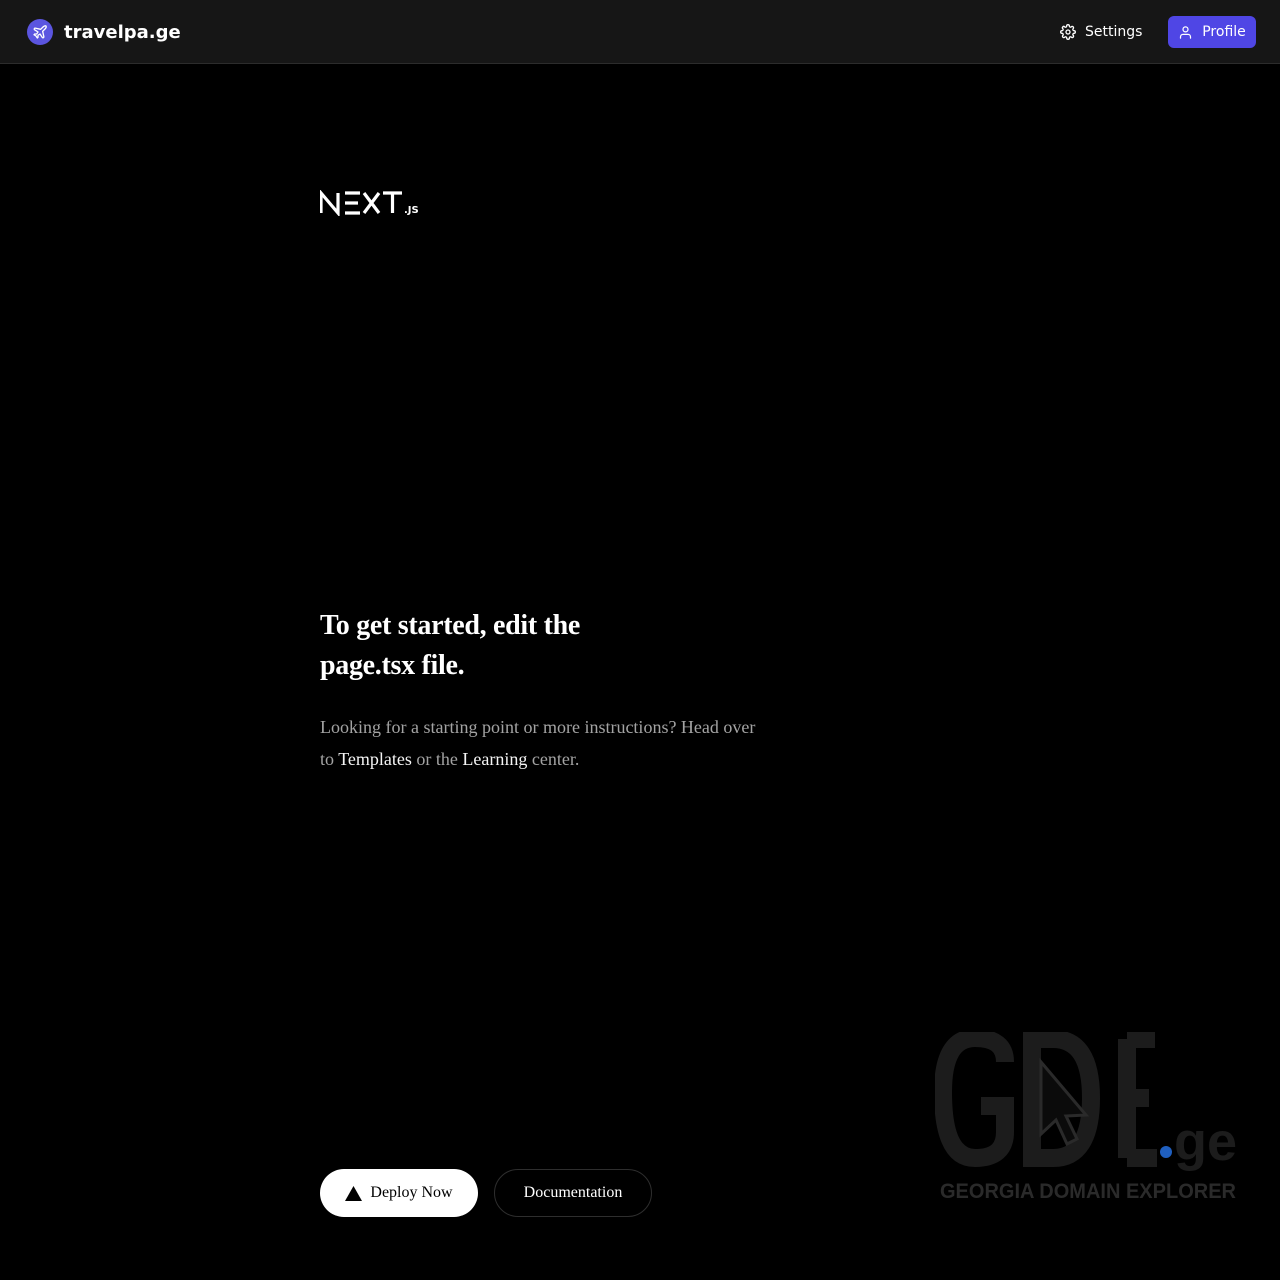 This screenshot has height=1280, width=1280. What do you see at coordinates (122, 32) in the screenshot?
I see `brand-name: travelpa.ge` at bounding box center [122, 32].